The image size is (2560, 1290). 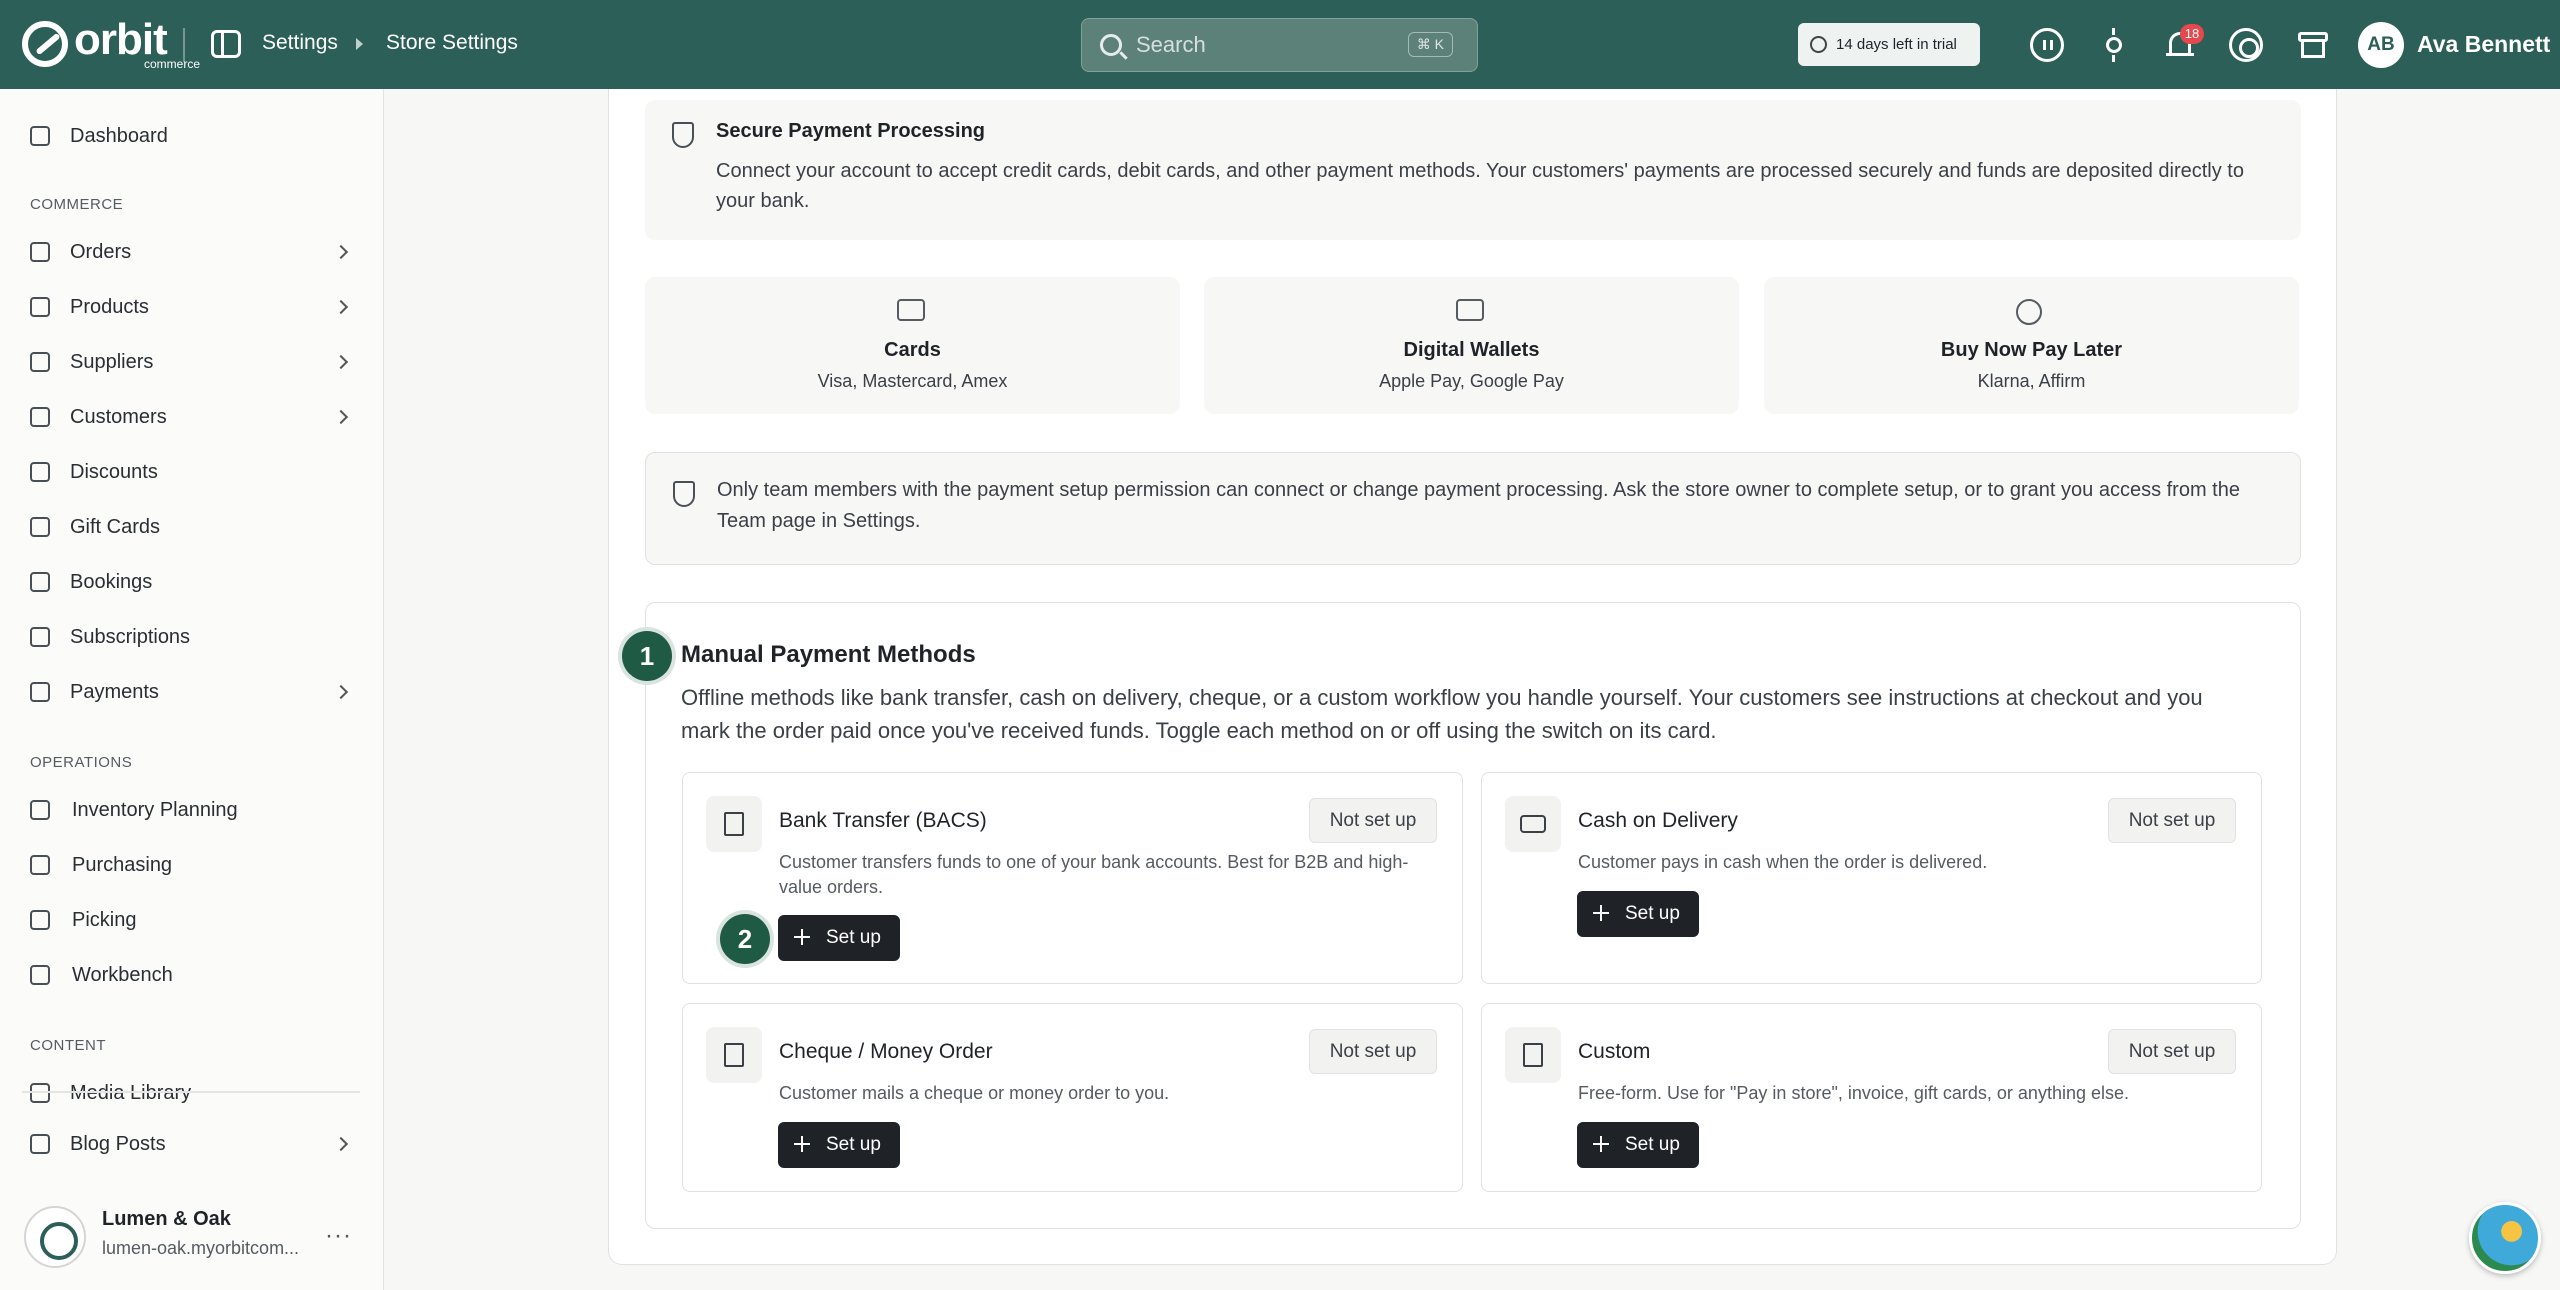 What do you see at coordinates (81, 762) in the screenshot?
I see `section-operations: OPERATIONS` at bounding box center [81, 762].